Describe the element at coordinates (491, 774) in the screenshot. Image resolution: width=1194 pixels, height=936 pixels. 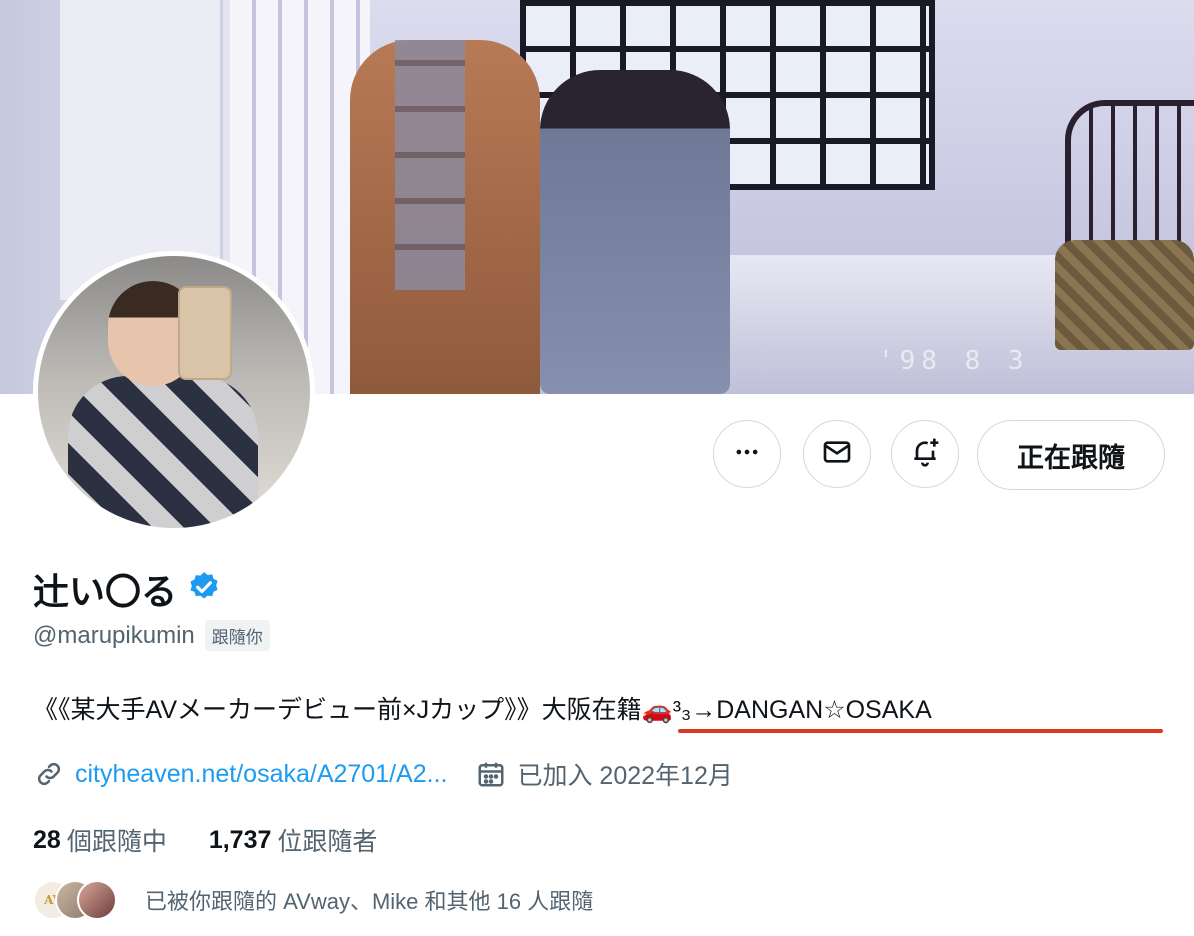
I see `calendar-icon` at that location.